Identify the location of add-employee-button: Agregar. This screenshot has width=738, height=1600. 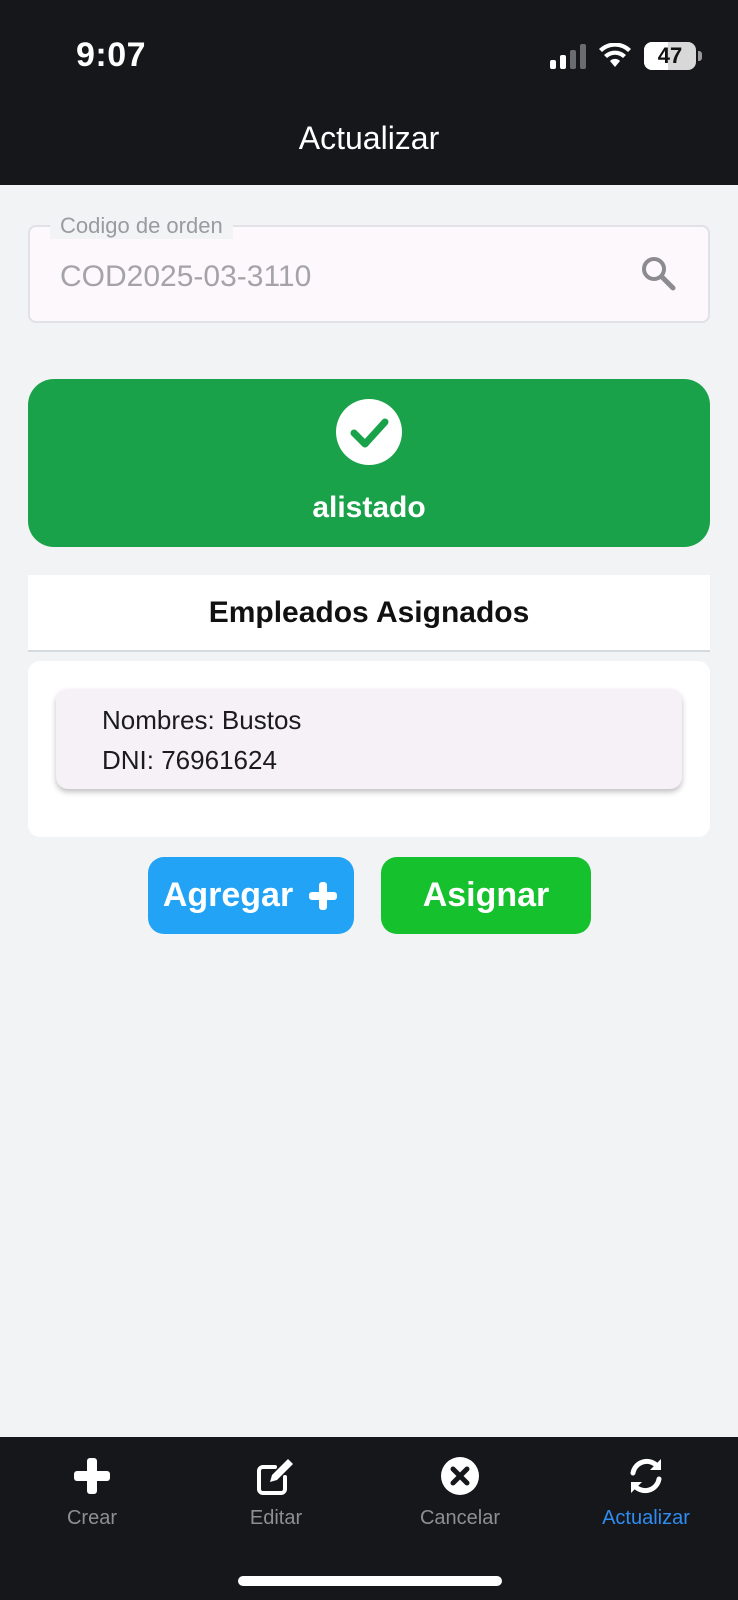
(251, 895).